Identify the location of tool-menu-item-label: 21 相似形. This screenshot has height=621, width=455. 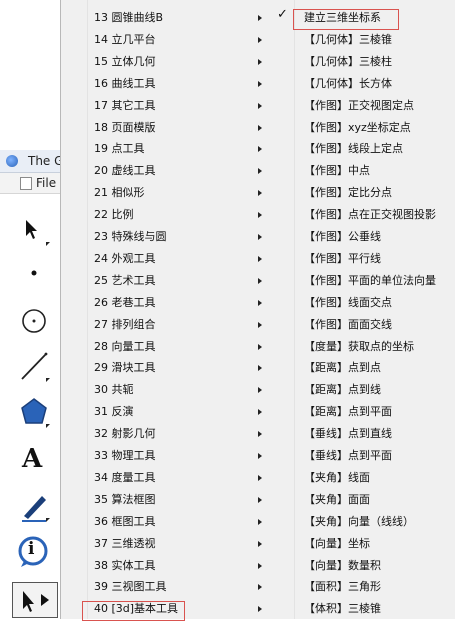
(119, 193).